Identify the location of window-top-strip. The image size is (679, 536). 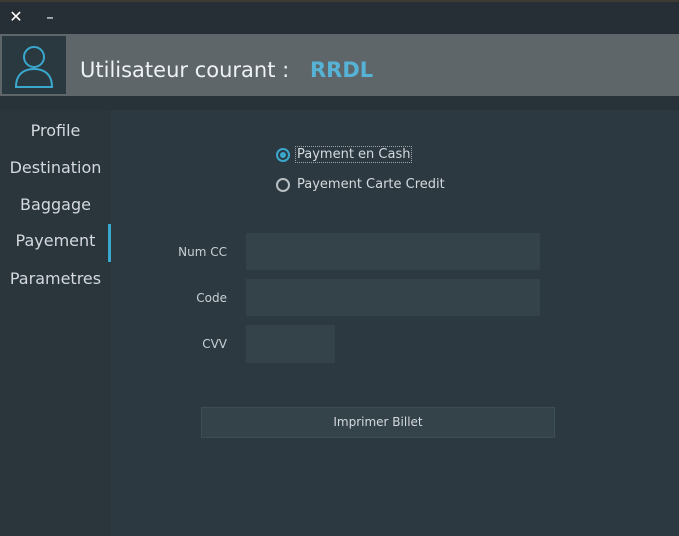
(339, 1).